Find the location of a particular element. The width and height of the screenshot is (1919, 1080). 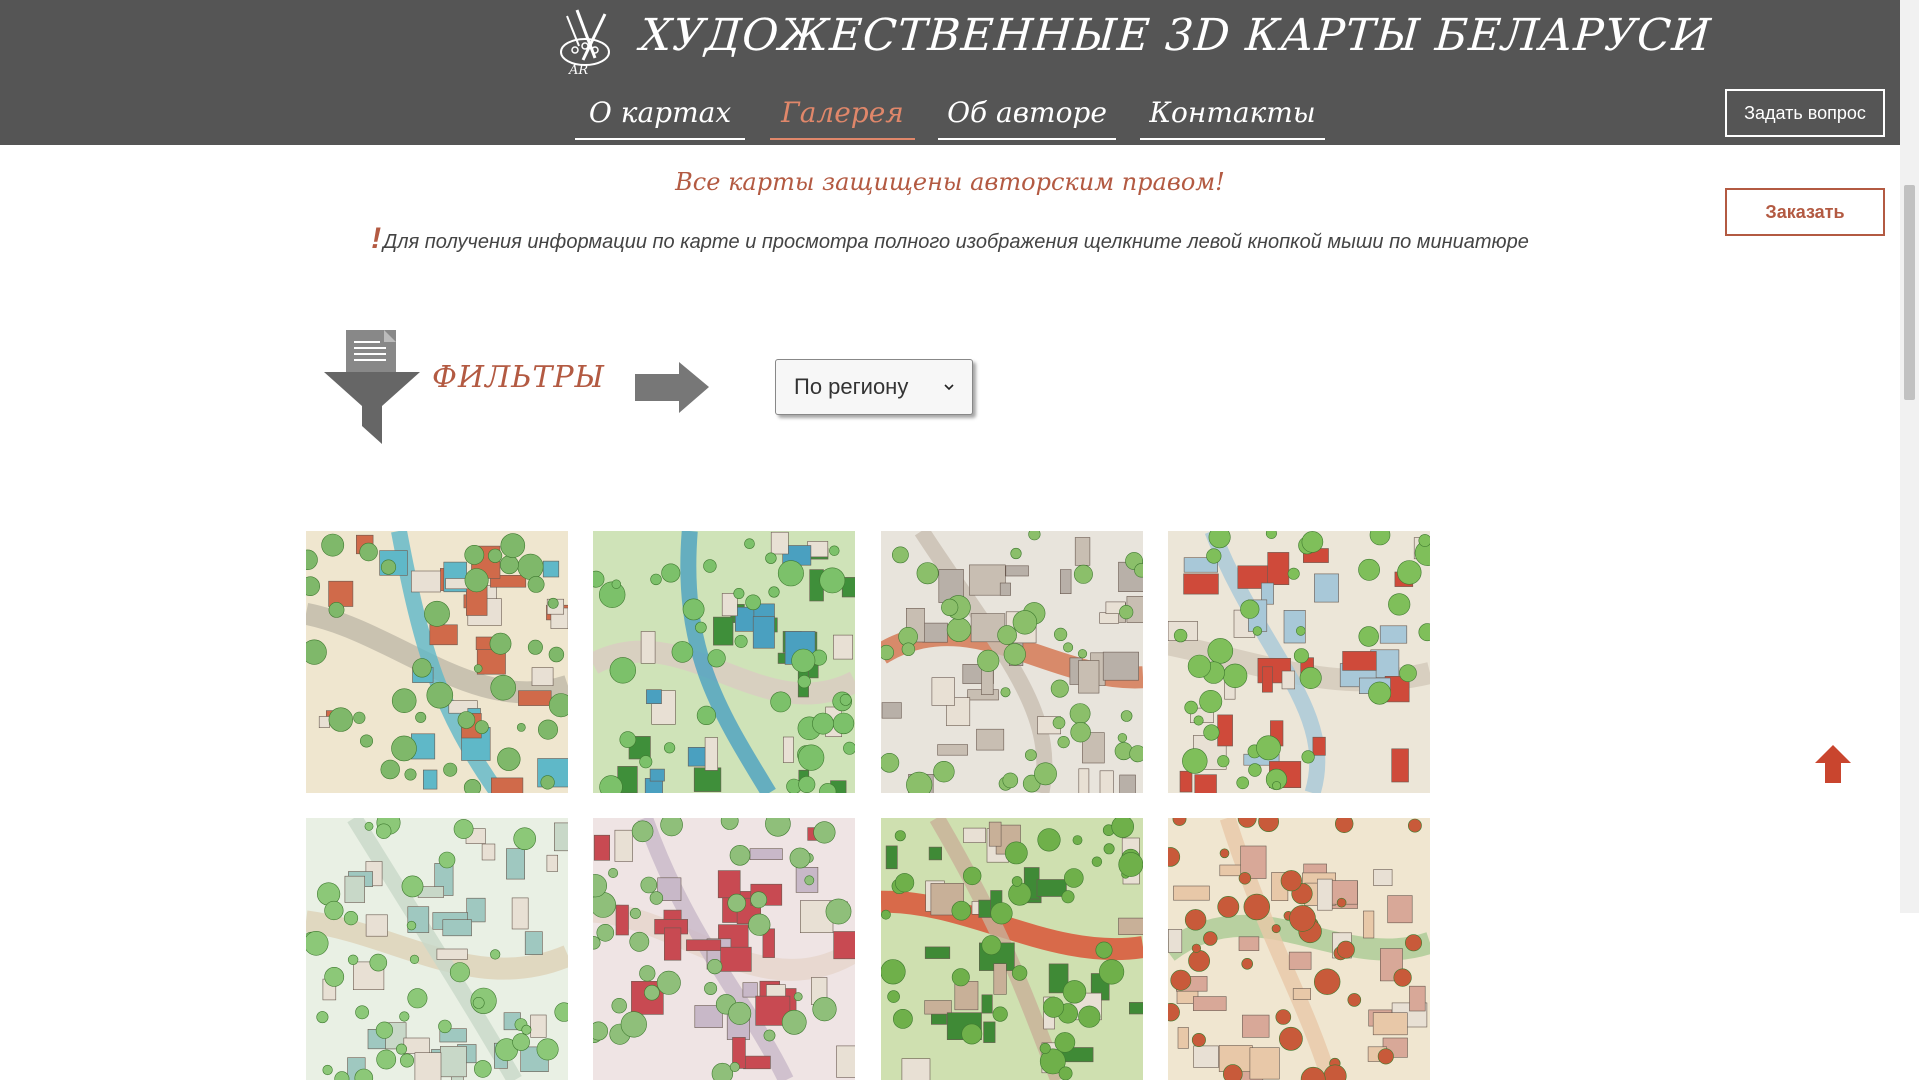

region-filter-select: По региону is located at coordinates (874, 387).